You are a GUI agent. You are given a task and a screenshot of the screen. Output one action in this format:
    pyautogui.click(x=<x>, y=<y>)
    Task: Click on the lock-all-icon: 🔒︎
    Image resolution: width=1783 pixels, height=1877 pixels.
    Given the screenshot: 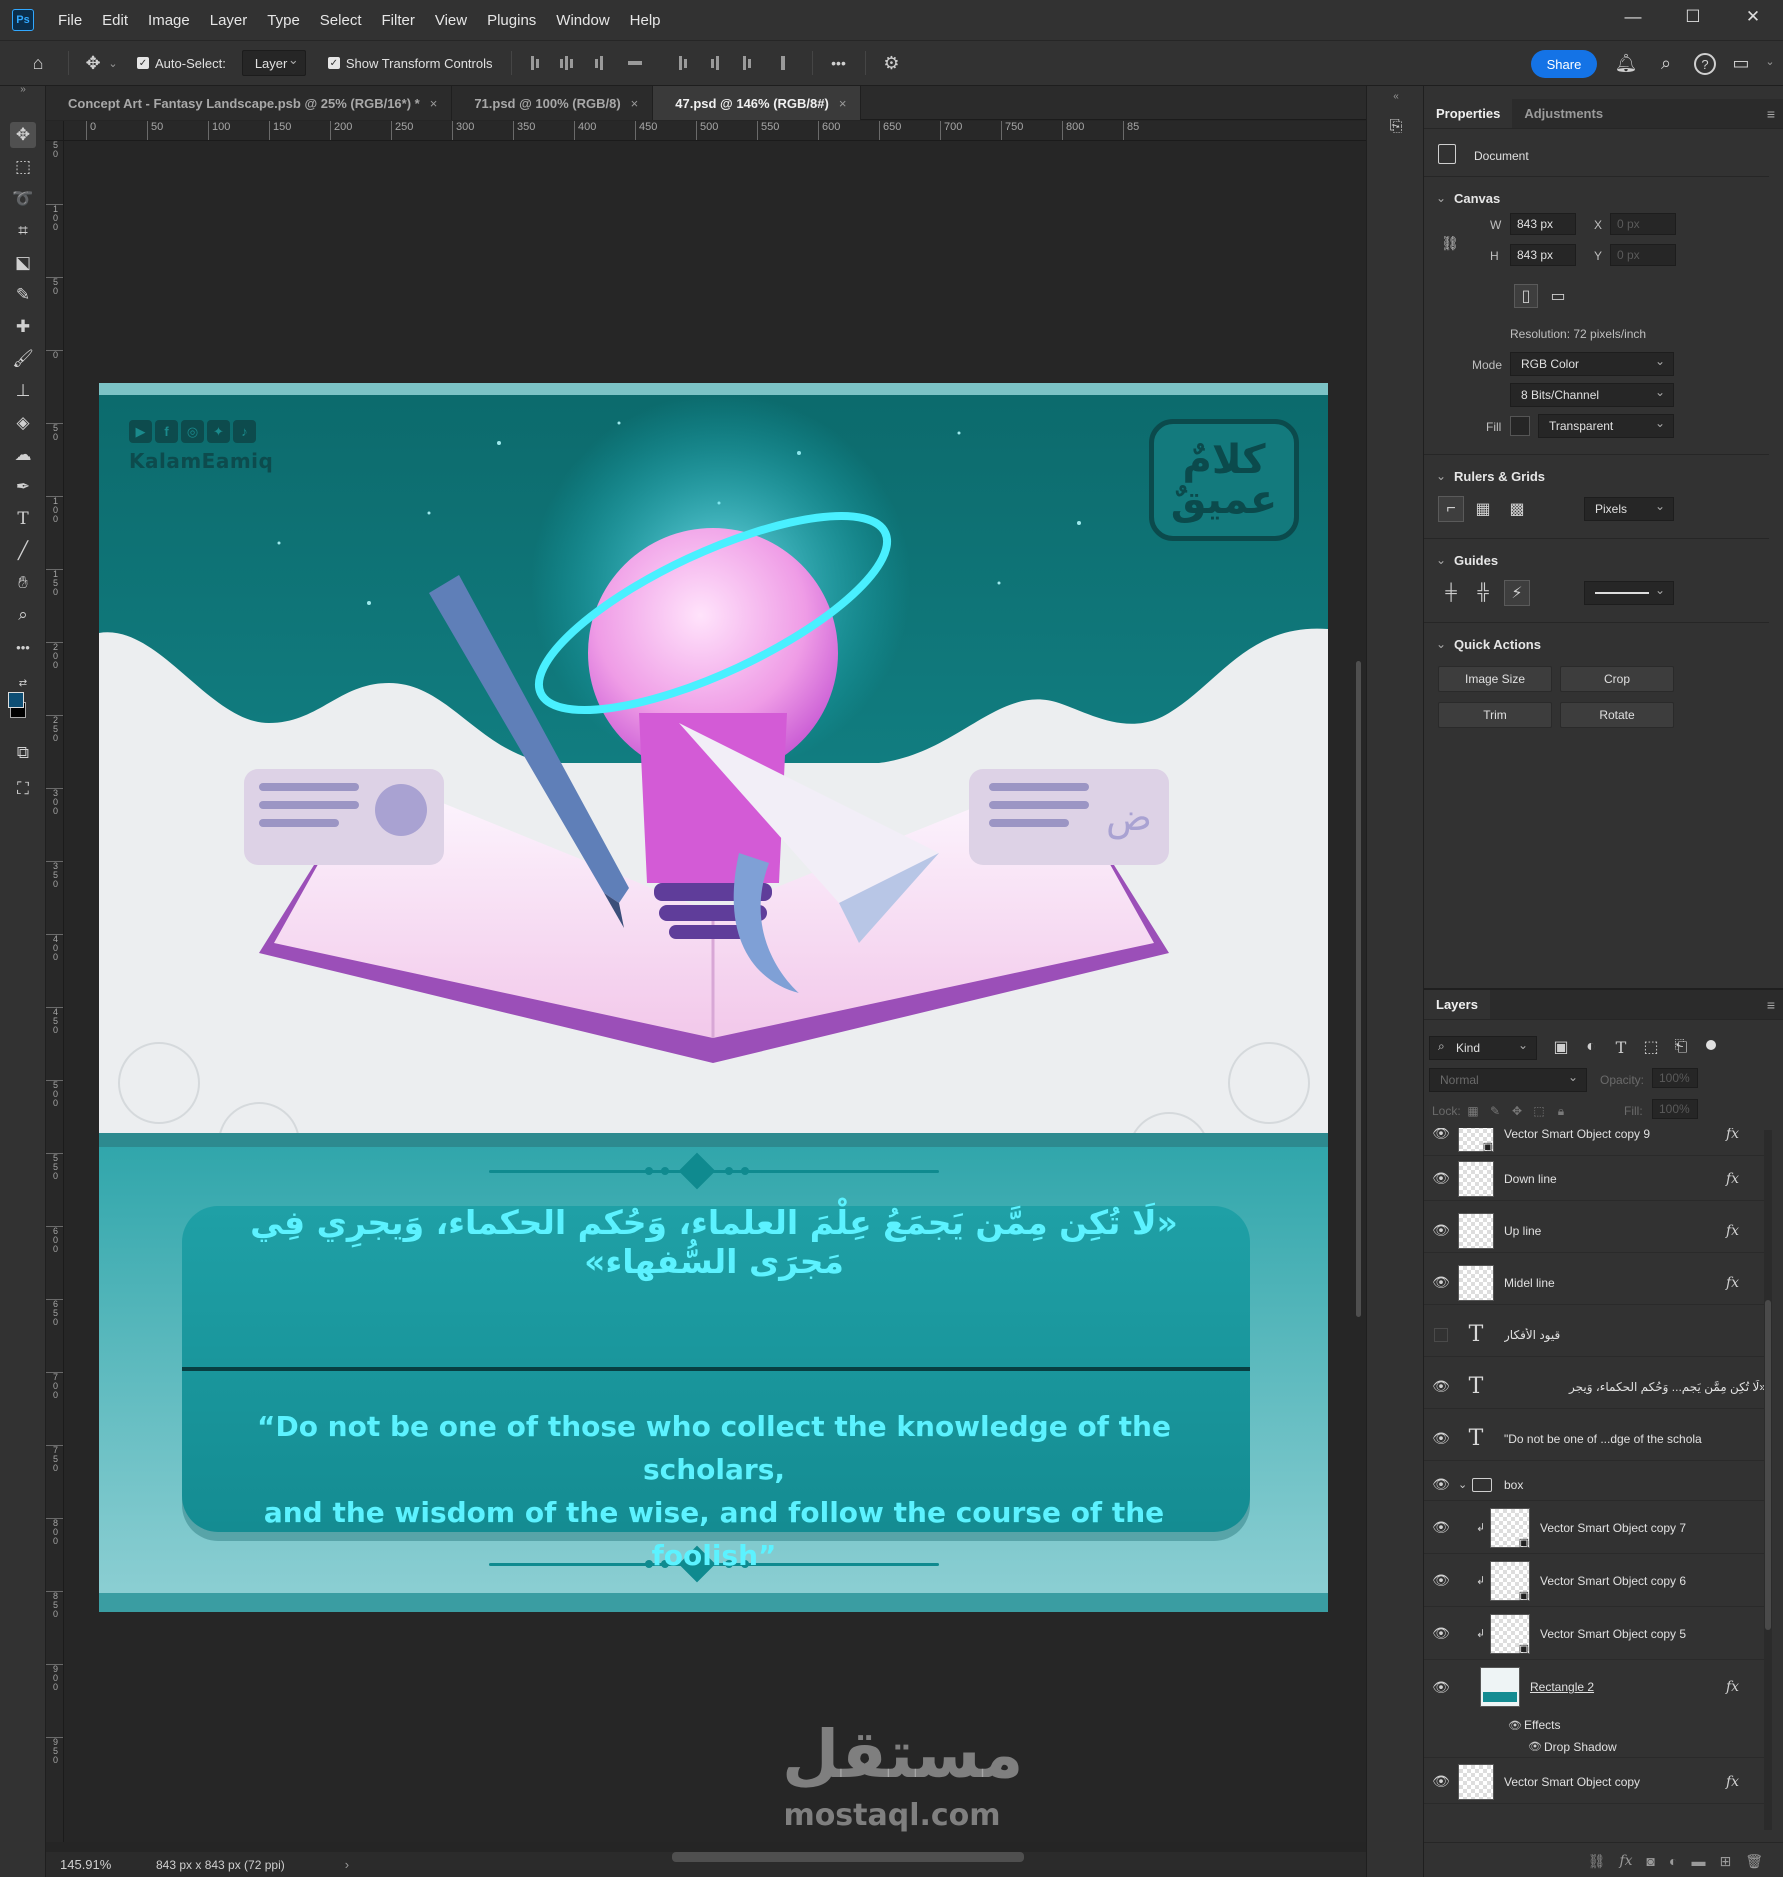 What is the action you would take?
    pyautogui.click(x=1561, y=1111)
    